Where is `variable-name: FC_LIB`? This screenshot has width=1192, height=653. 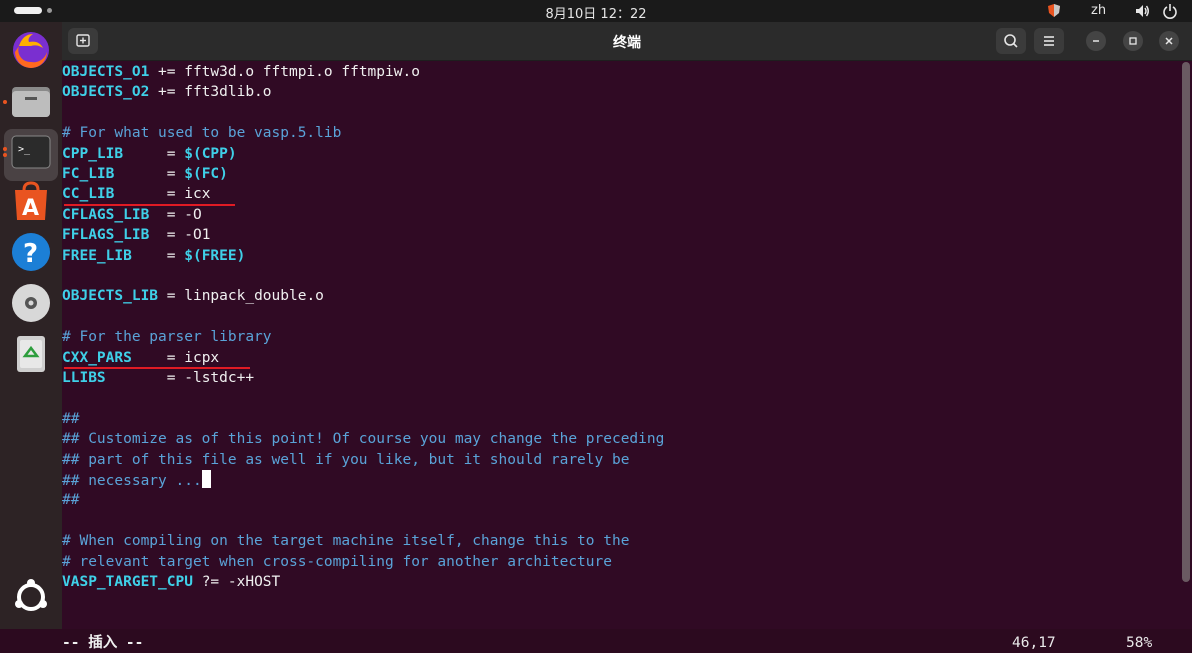 variable-name: FC_LIB is located at coordinates (114, 174).